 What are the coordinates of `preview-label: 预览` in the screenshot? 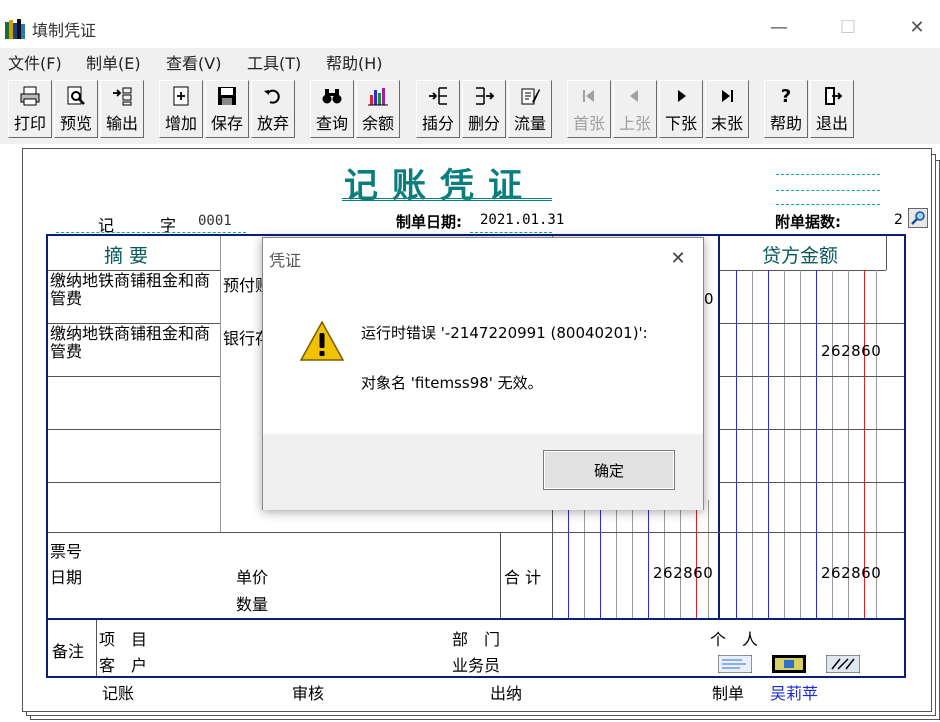 It's located at (75, 123).